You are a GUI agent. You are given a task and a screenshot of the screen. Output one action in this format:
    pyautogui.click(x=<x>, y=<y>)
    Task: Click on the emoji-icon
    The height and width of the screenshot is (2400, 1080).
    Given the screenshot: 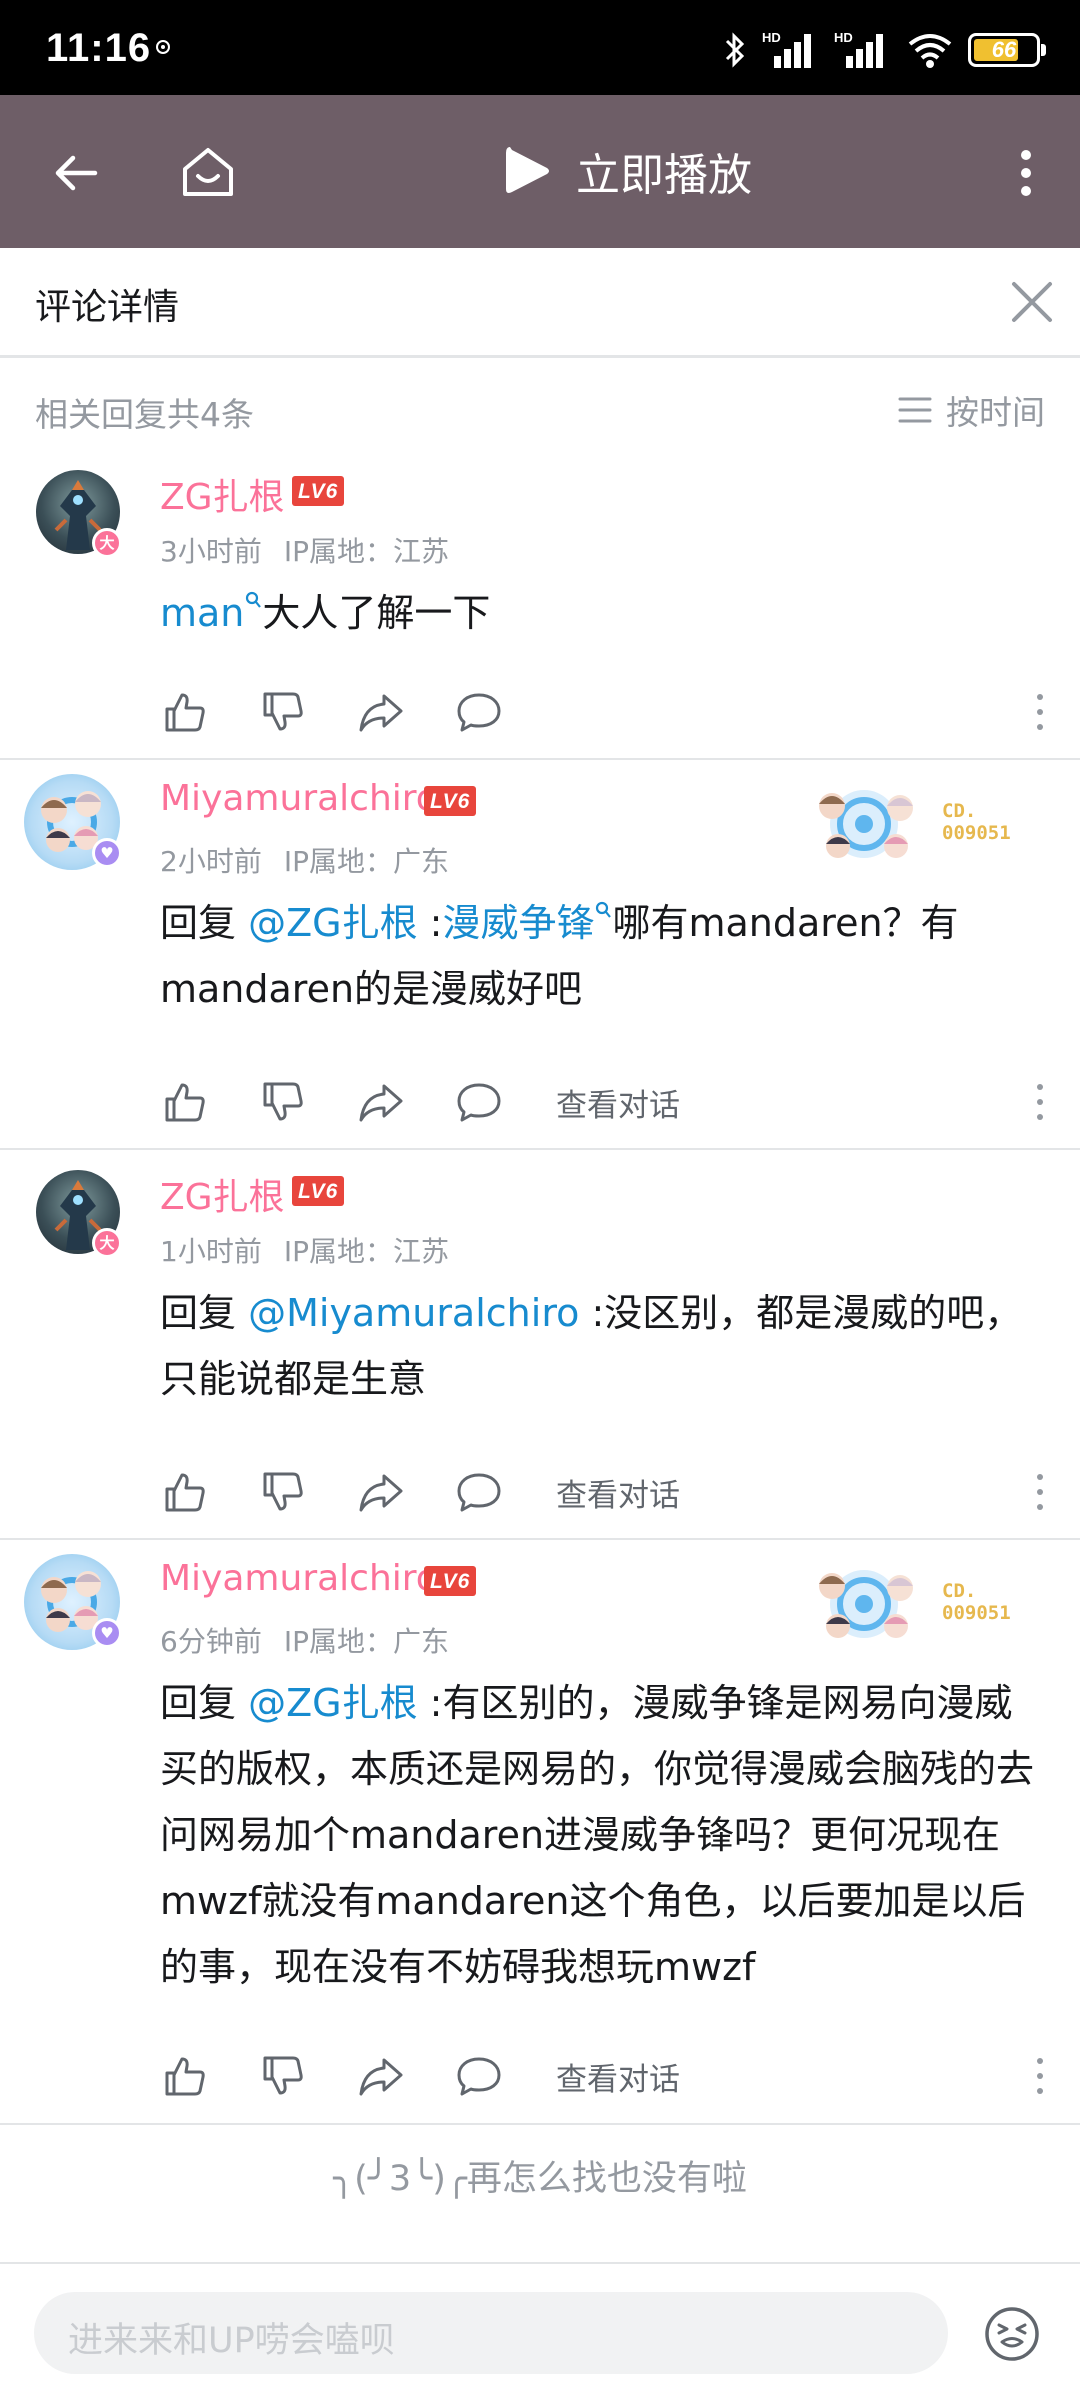 What is the action you would take?
    pyautogui.click(x=1012, y=2334)
    